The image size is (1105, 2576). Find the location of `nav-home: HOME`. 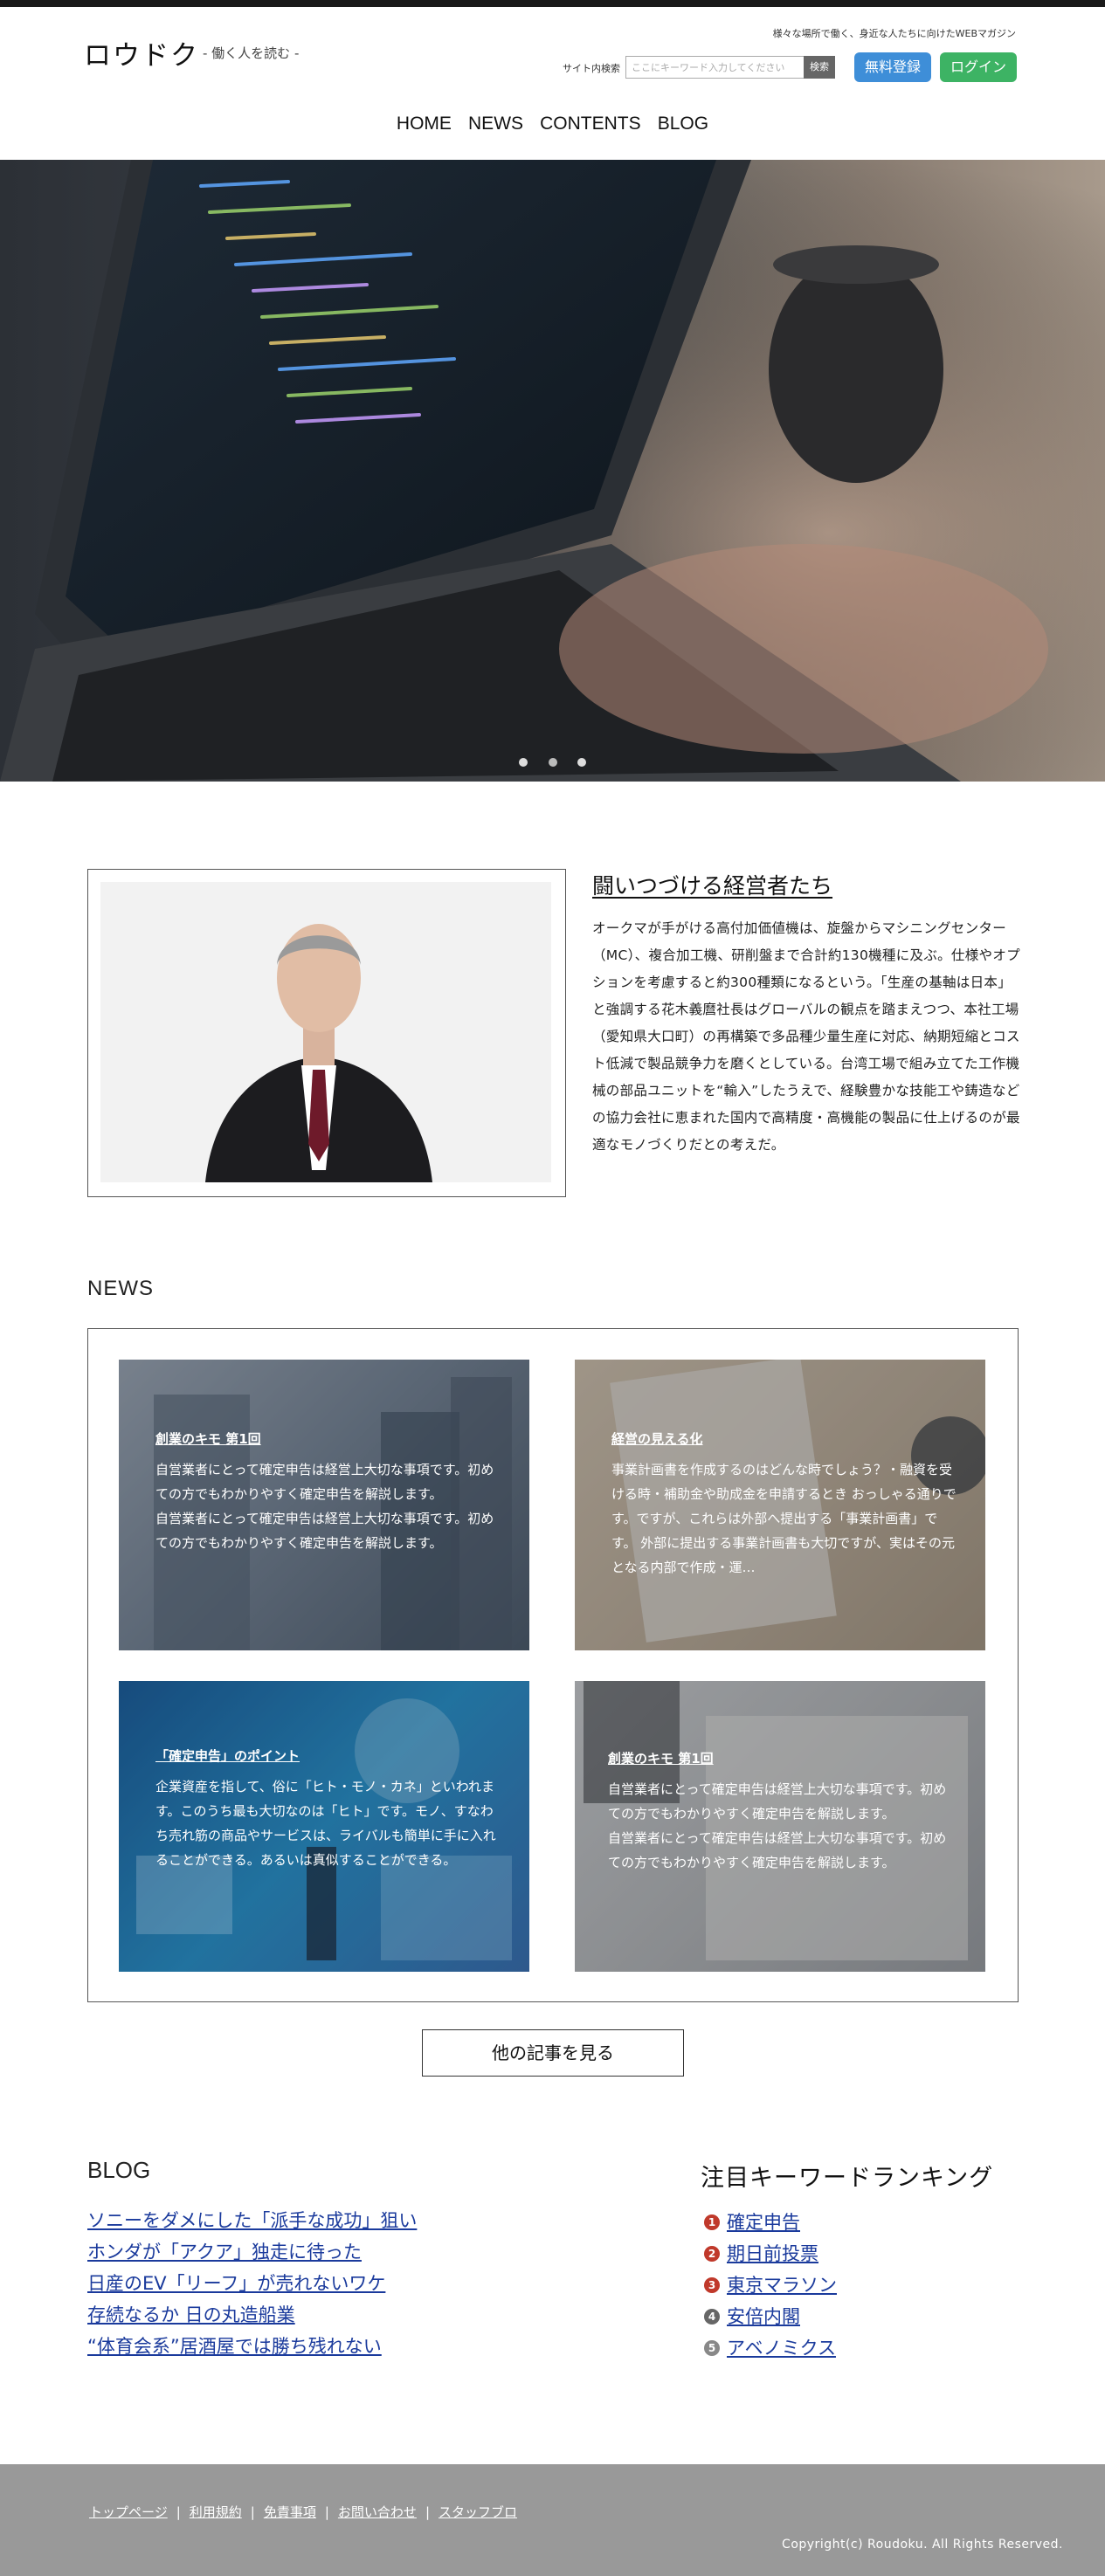

nav-home: HOME is located at coordinates (424, 124).